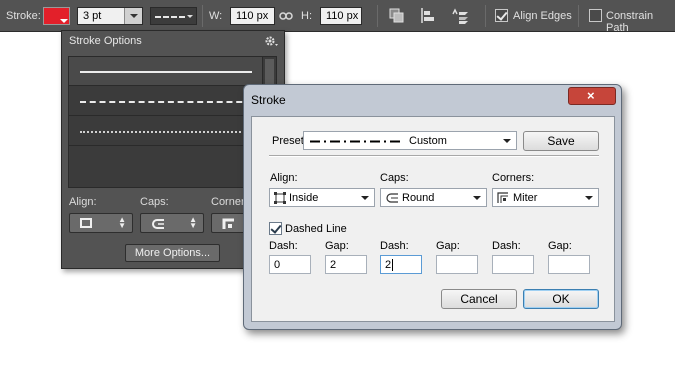  I want to click on preset-label: Preset:, so click(289, 141).